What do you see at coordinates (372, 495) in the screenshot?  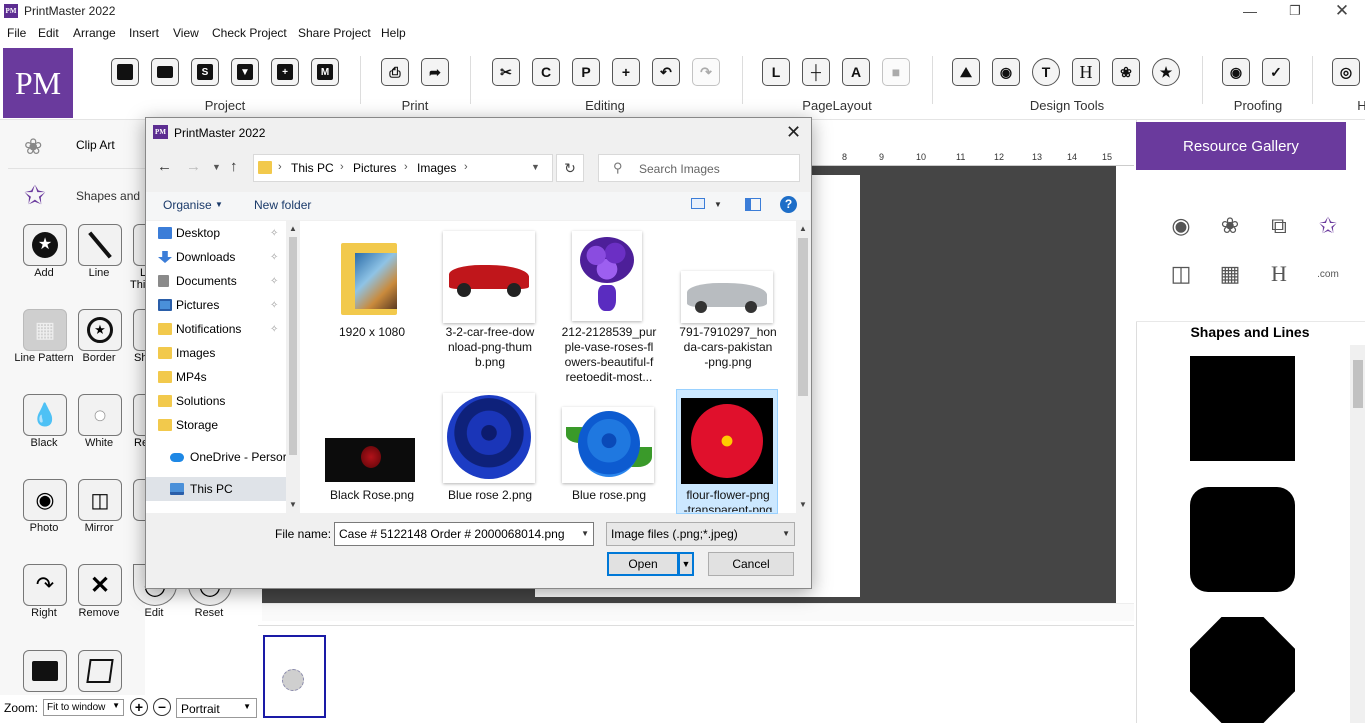 I see `file-label: Black Rose.png` at bounding box center [372, 495].